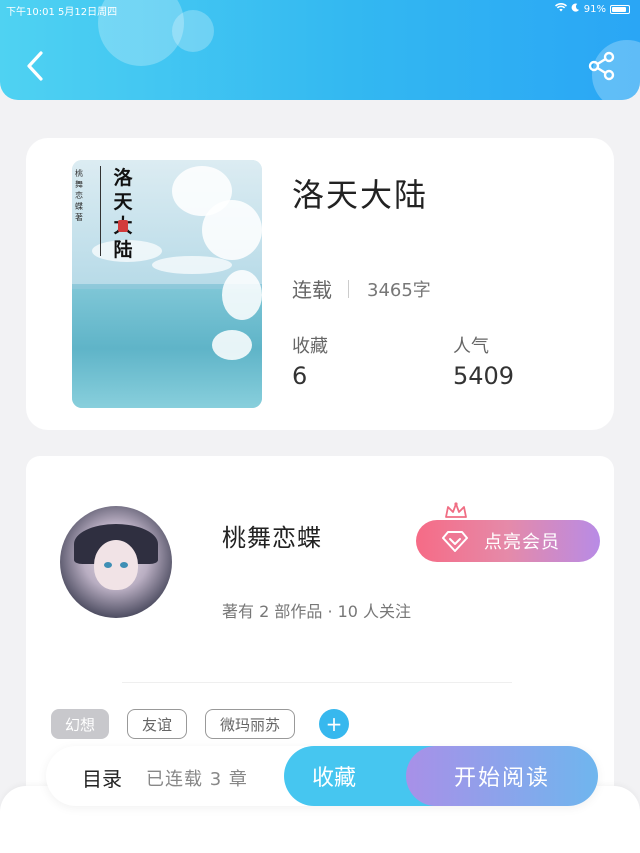  What do you see at coordinates (320, 50) in the screenshot?
I see `top-header: 下午10:01 5月12日周四 91%` at bounding box center [320, 50].